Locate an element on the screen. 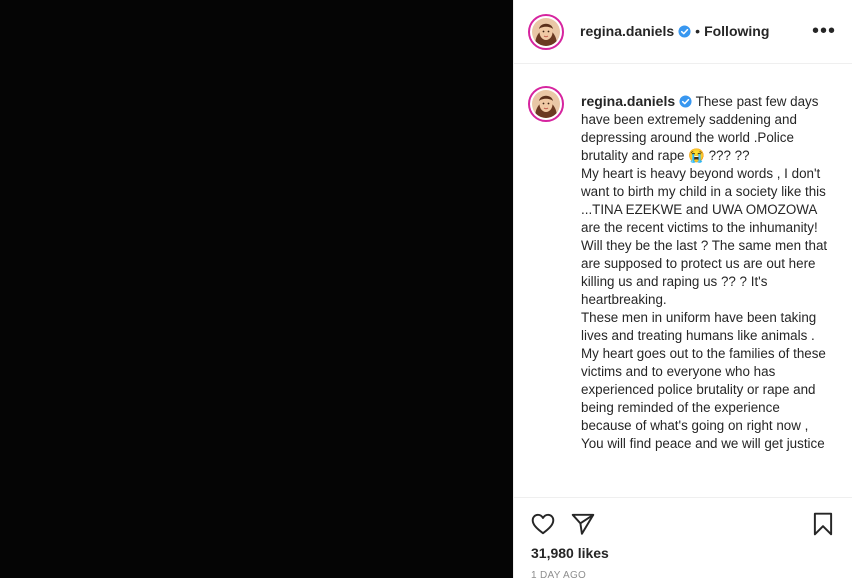 Image resolution: width=852 pixels, height=581 pixels. post-header: regina.daniels • Following ••• is located at coordinates (683, 32).